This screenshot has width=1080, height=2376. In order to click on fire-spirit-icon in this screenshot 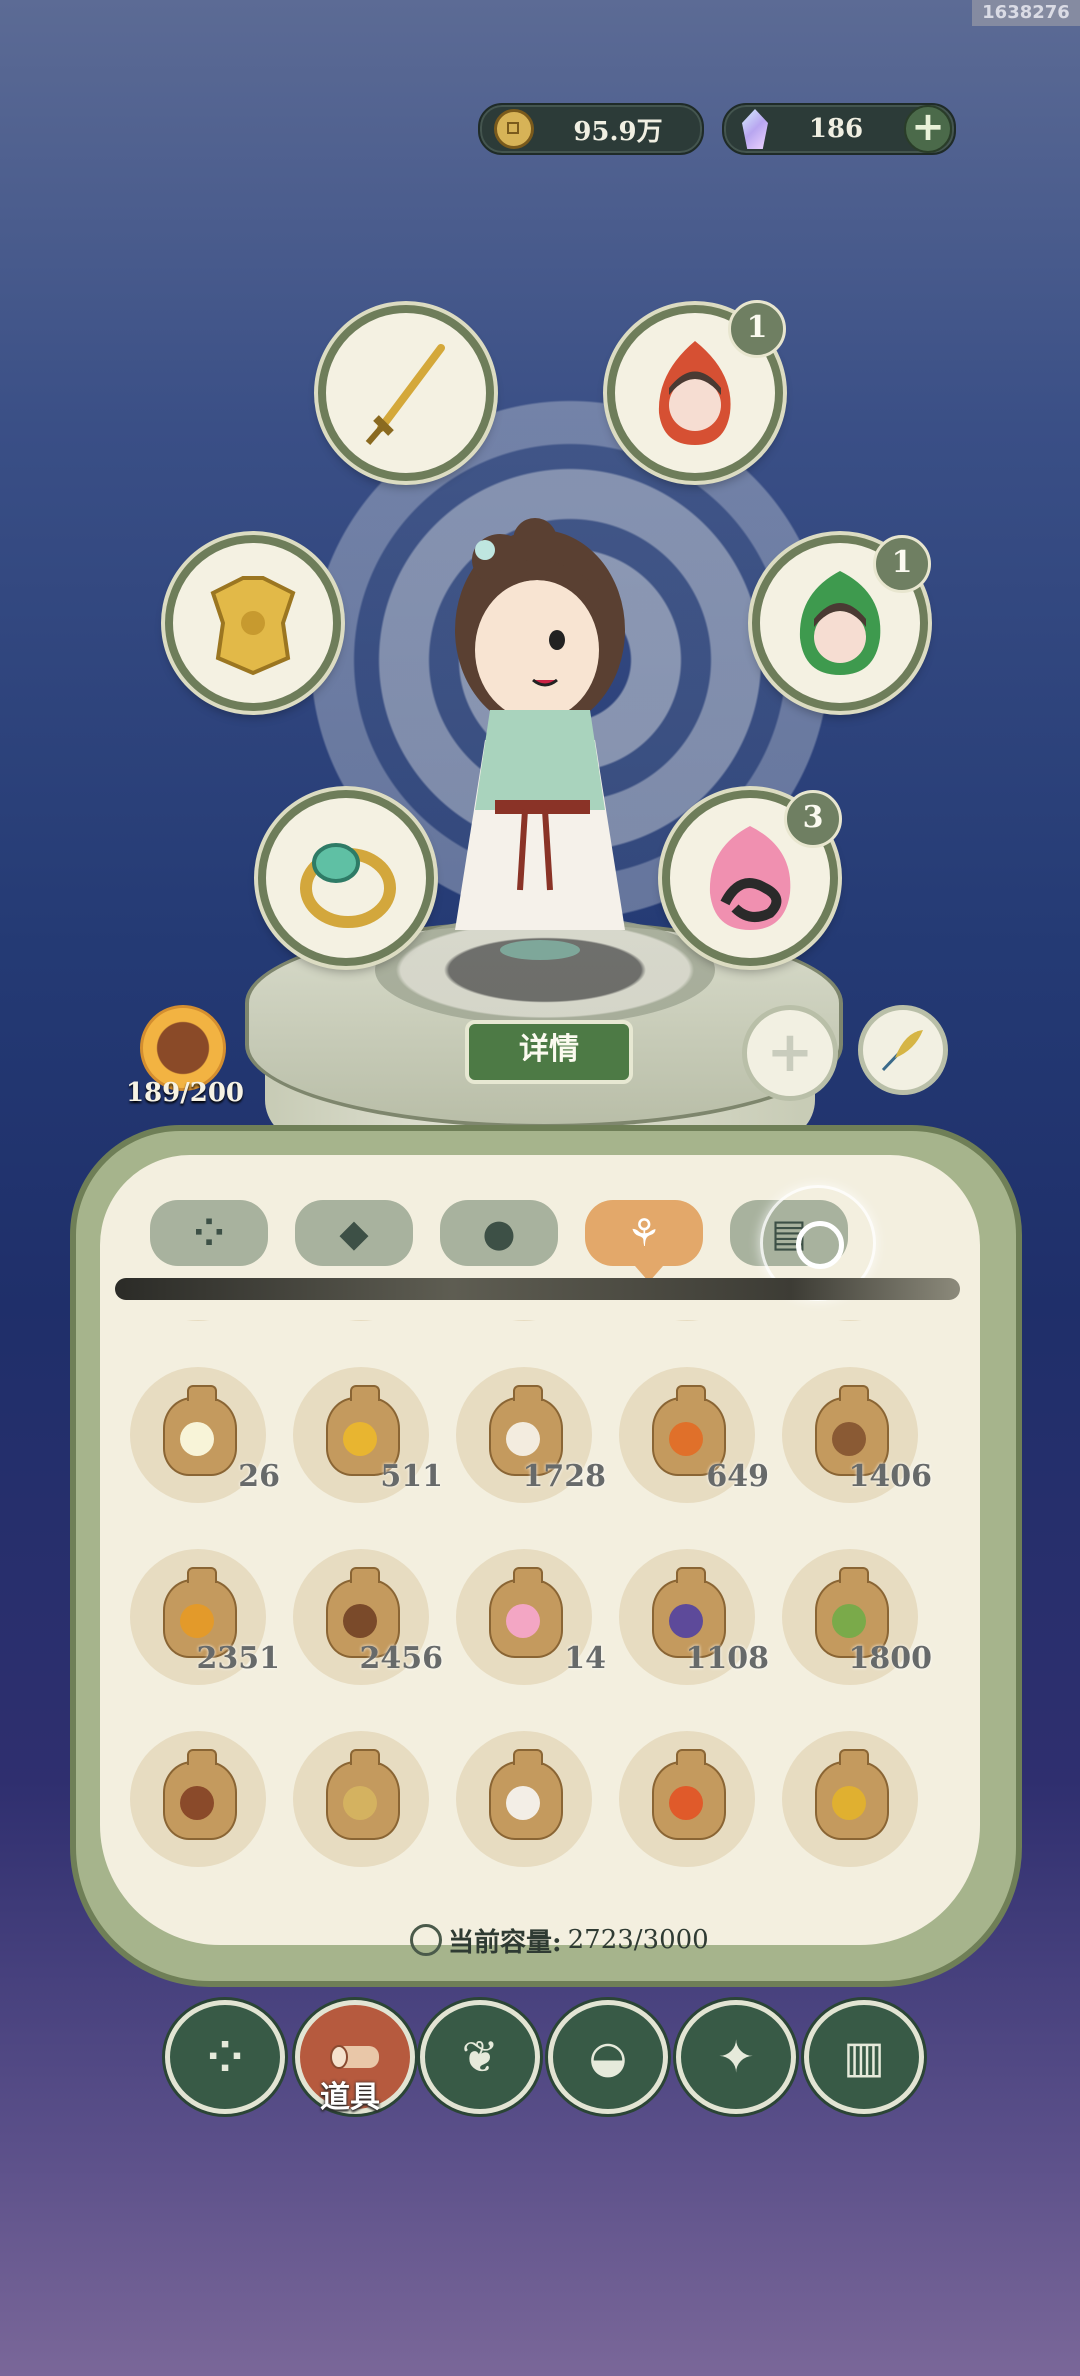, I will do `click(694, 393)`.